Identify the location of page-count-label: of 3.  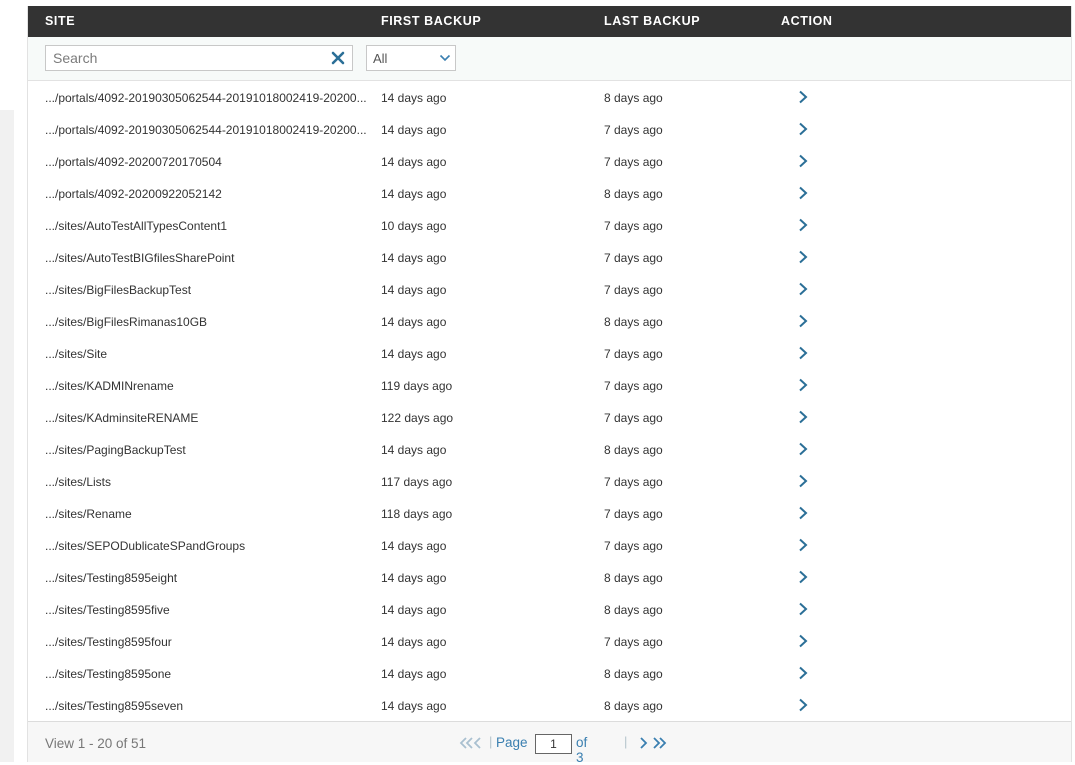
(582, 750).